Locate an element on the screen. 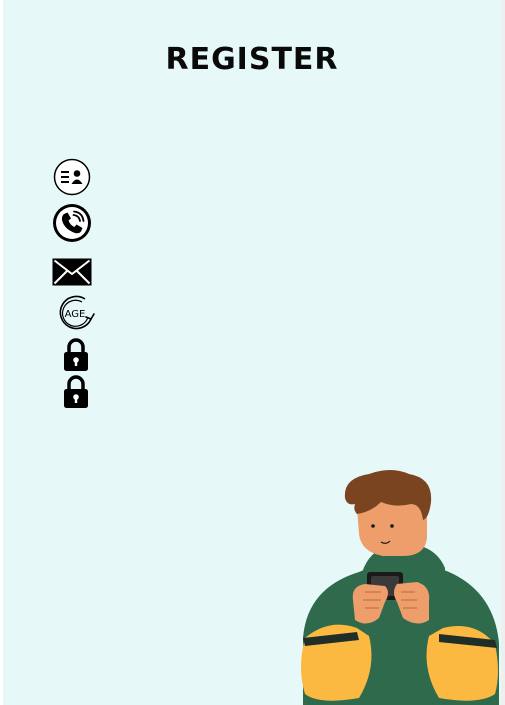 The image size is (505, 705). mail-icon is located at coordinates (72, 272).